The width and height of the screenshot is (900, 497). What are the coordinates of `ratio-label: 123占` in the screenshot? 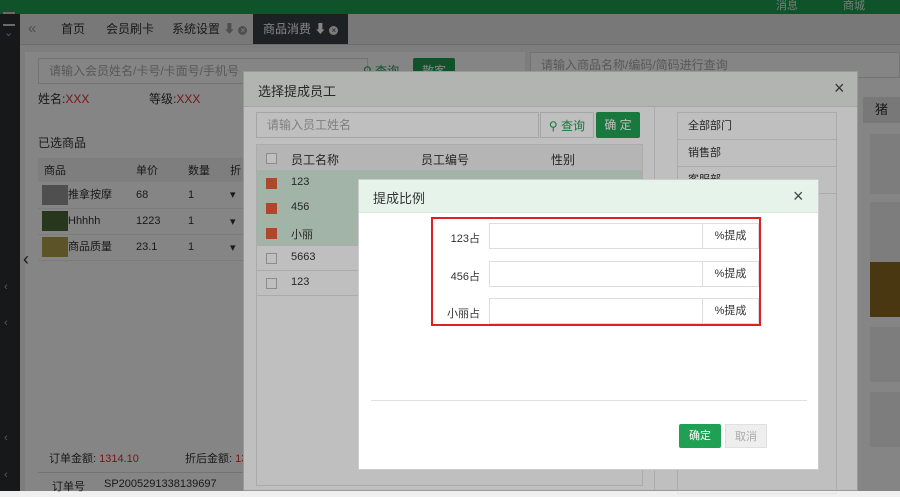 It's located at (465, 239).